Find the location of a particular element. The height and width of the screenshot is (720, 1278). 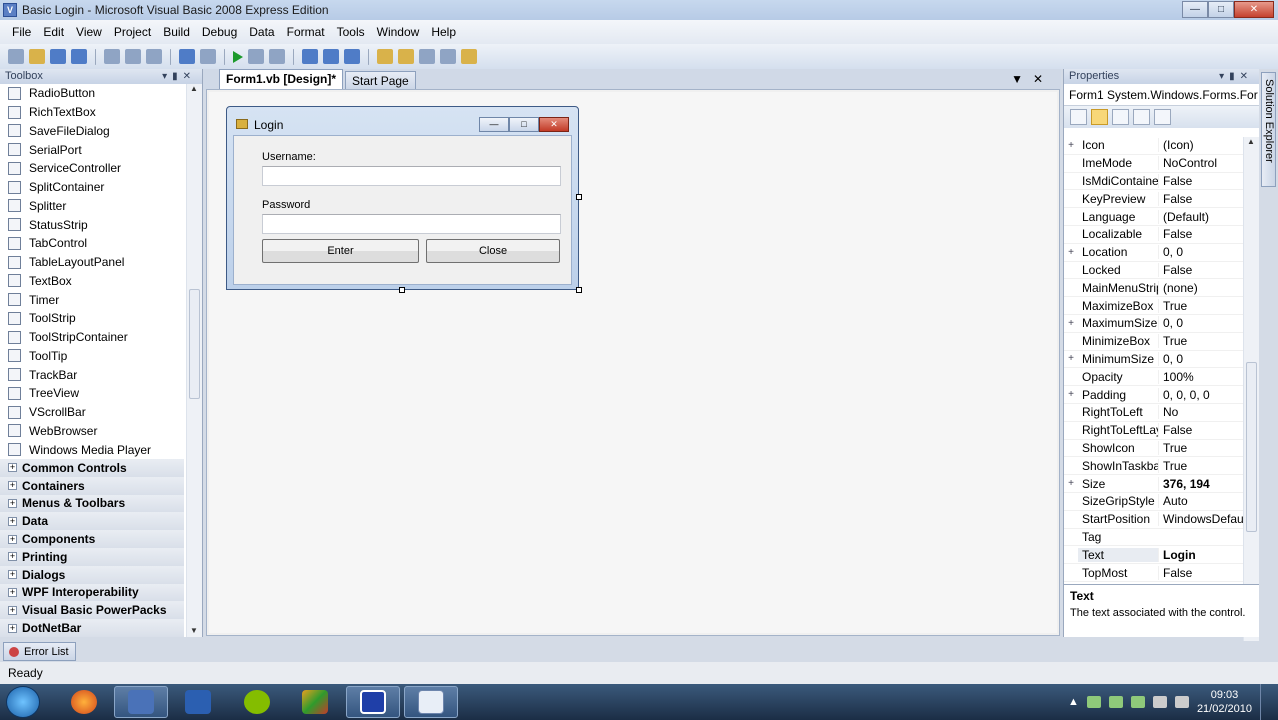

toolbox-item: RadioButton is located at coordinates (101, 93).